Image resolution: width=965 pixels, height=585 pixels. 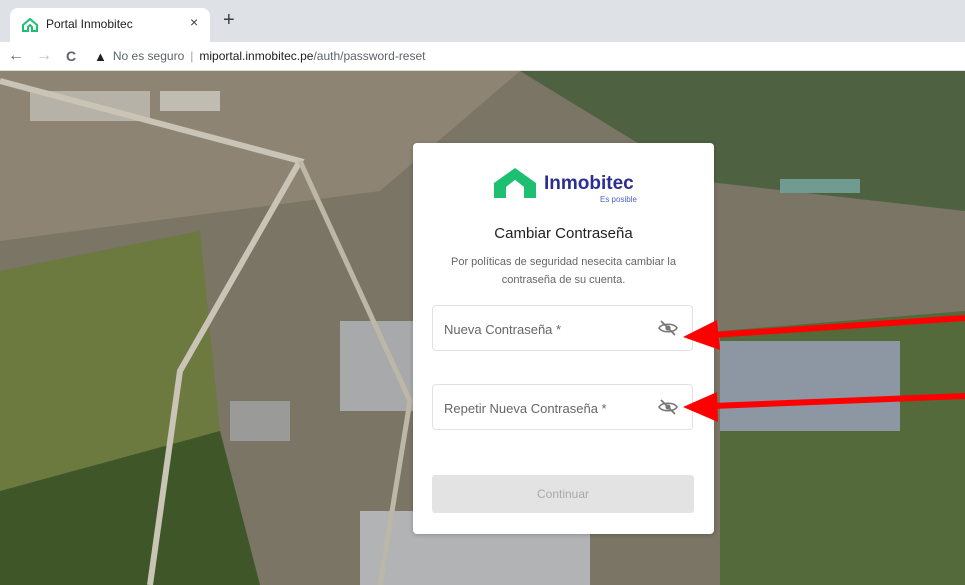 What do you see at coordinates (30, 25) in the screenshot?
I see `inmobitec-favicon-icon` at bounding box center [30, 25].